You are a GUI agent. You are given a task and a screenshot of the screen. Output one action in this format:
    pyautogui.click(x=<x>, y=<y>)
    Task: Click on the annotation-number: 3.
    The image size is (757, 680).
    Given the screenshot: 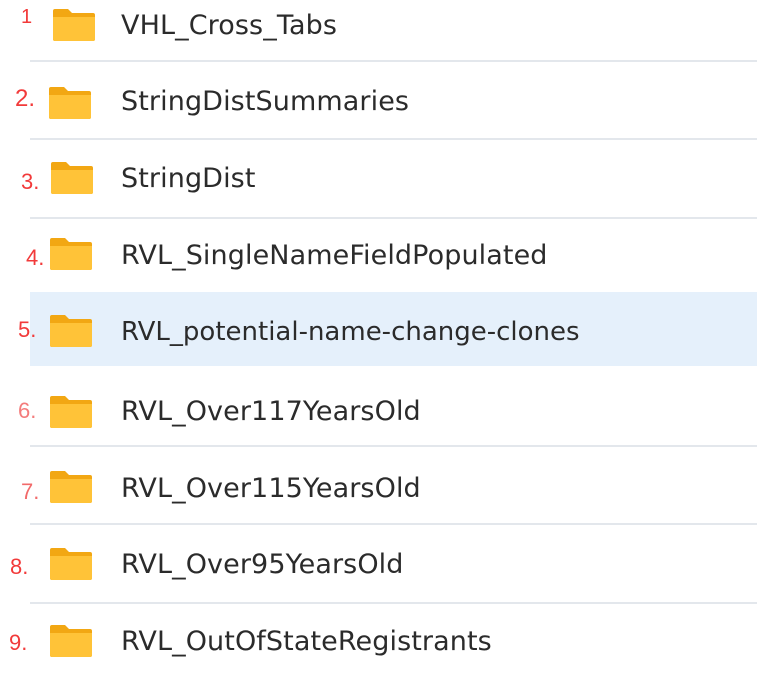 What is the action you would take?
    pyautogui.click(x=30, y=181)
    